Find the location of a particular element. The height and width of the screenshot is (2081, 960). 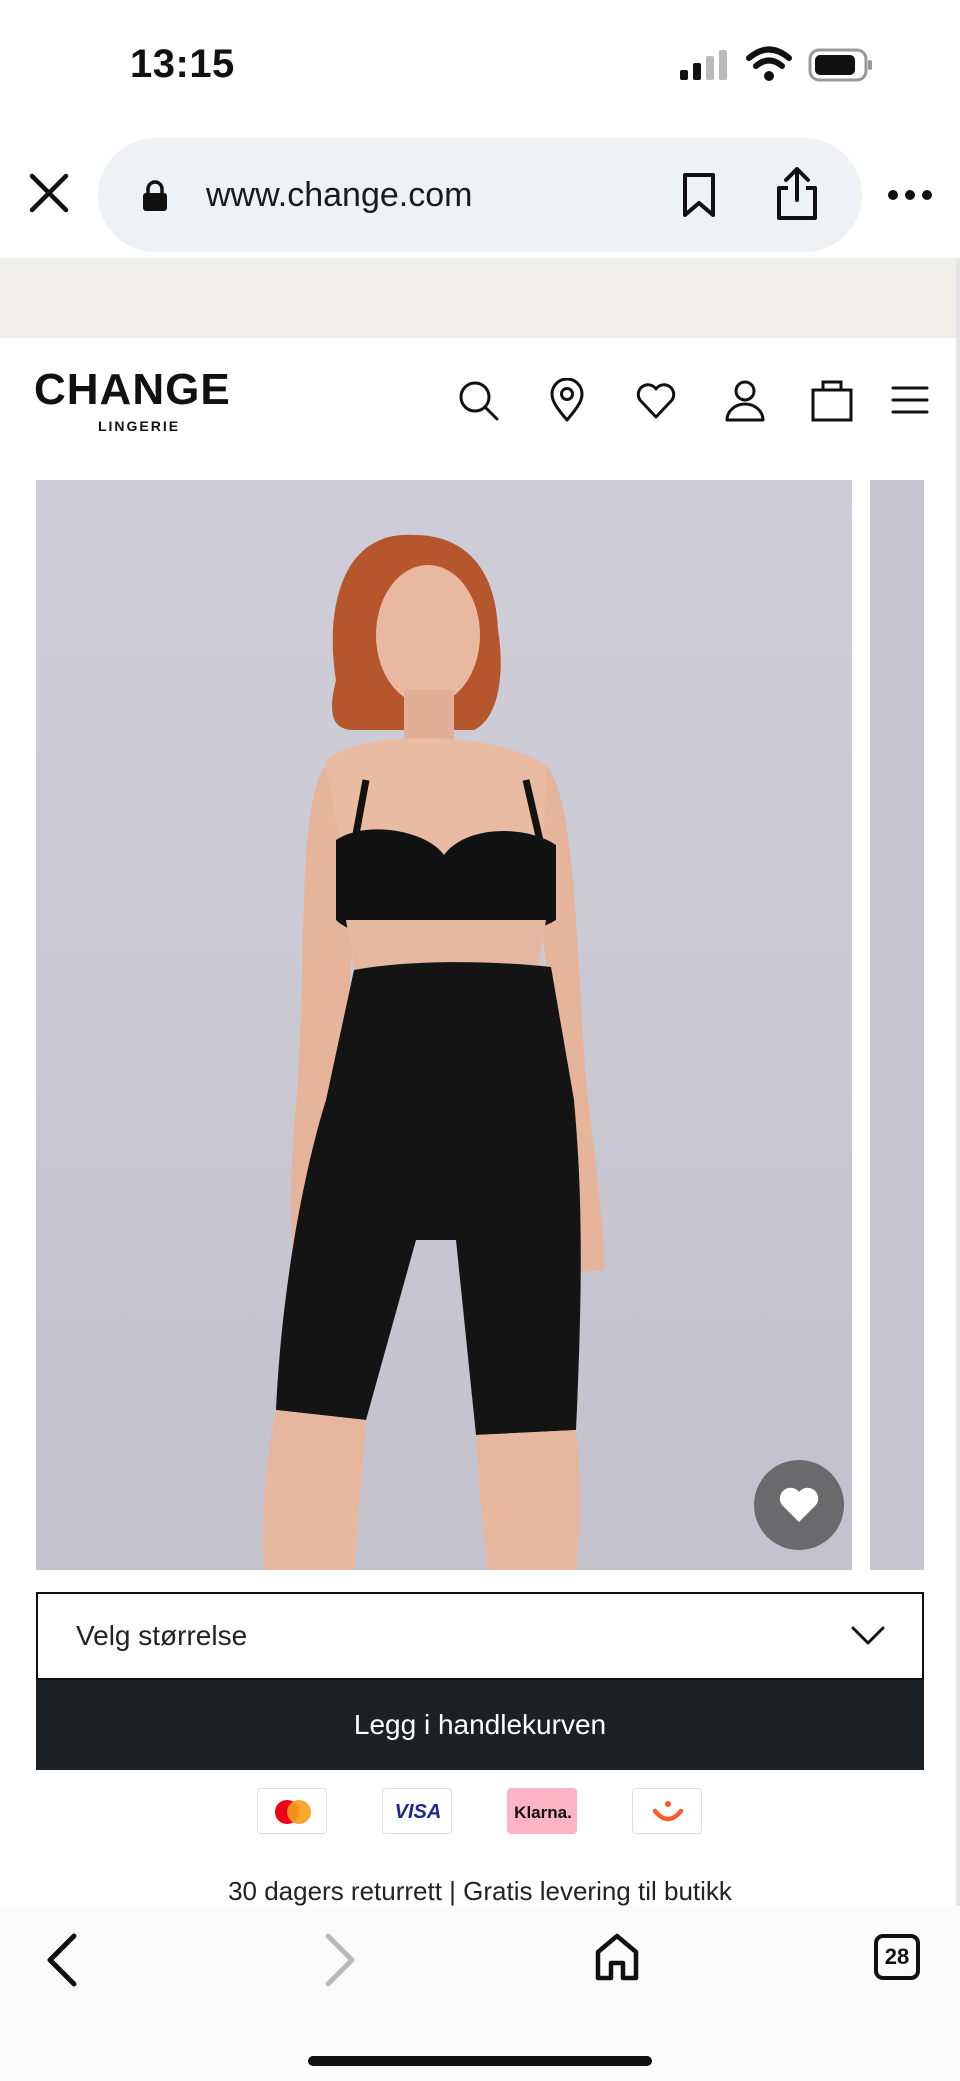

size-select: Velg størrelse is located at coordinates (480, 1636).